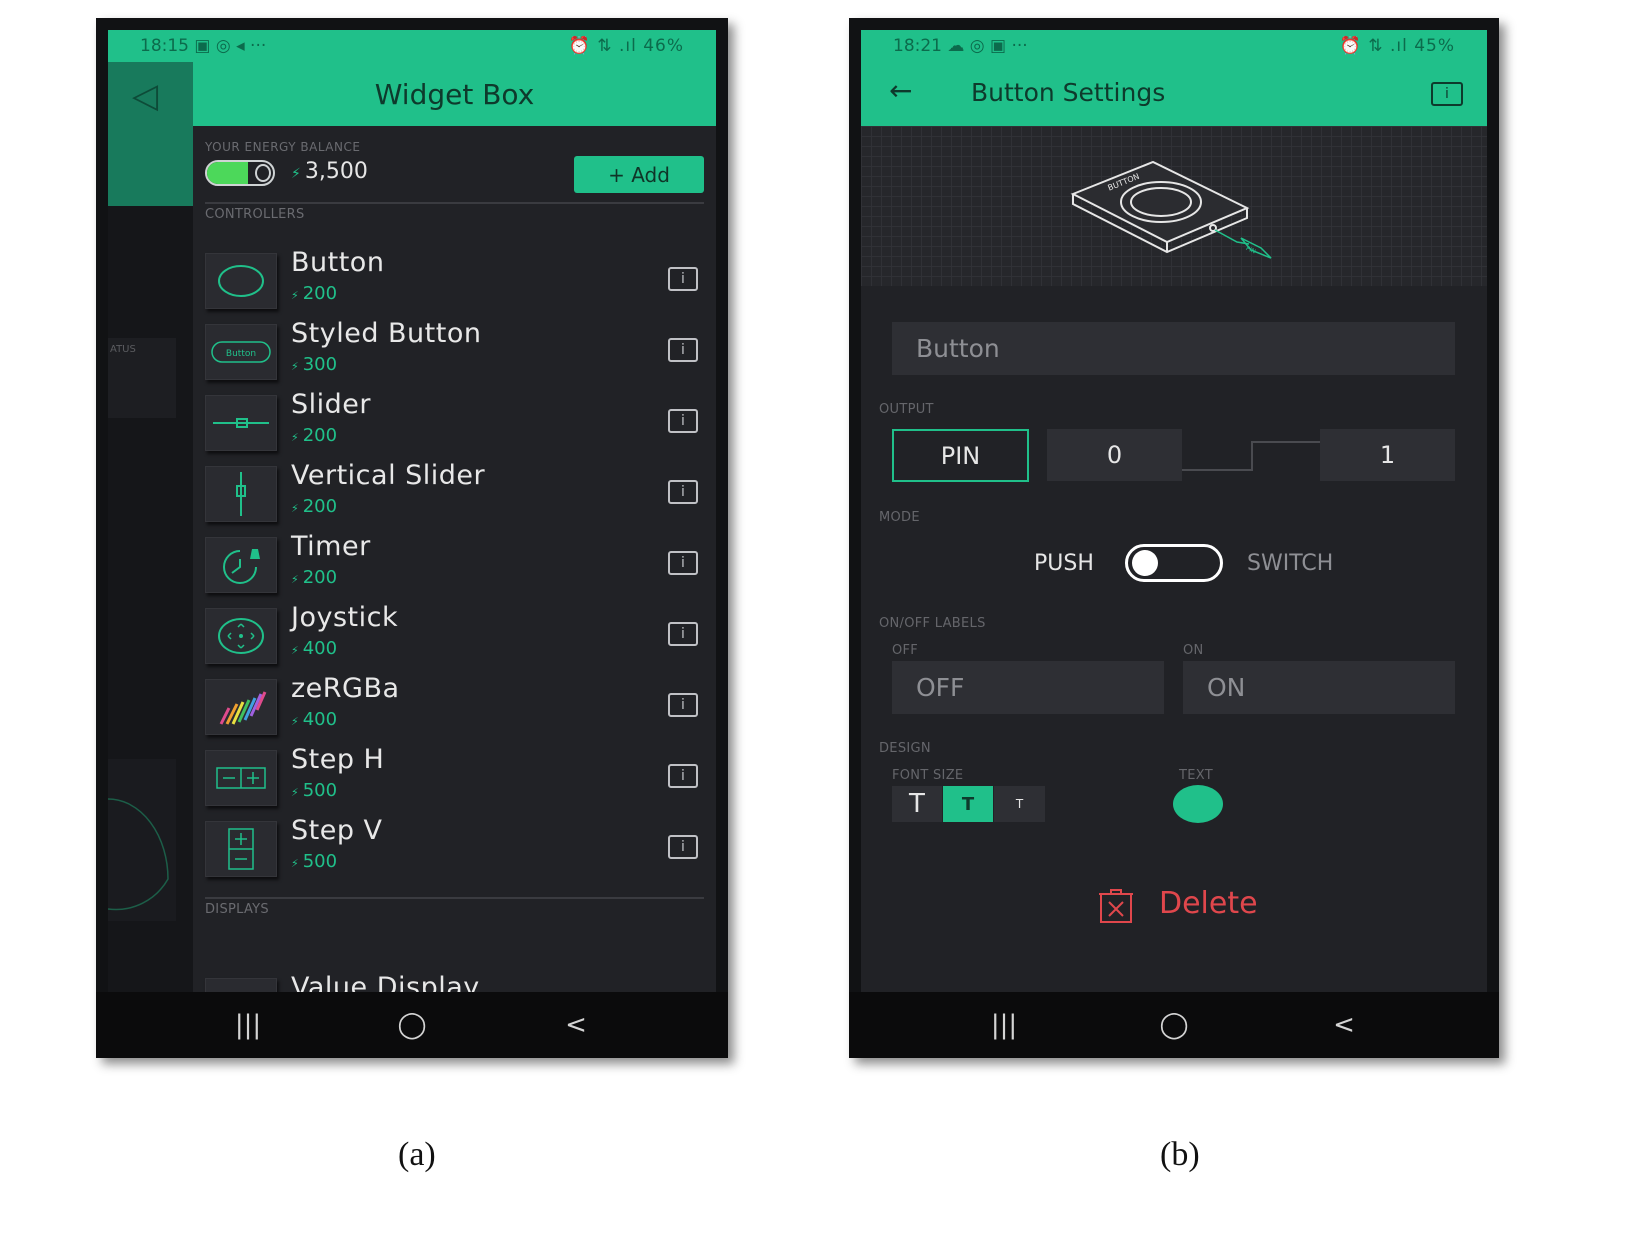 The image size is (1643, 1238). What do you see at coordinates (454, 564) in the screenshot?
I see `widget-item-timer: Timer ⚡ 200 i` at bounding box center [454, 564].